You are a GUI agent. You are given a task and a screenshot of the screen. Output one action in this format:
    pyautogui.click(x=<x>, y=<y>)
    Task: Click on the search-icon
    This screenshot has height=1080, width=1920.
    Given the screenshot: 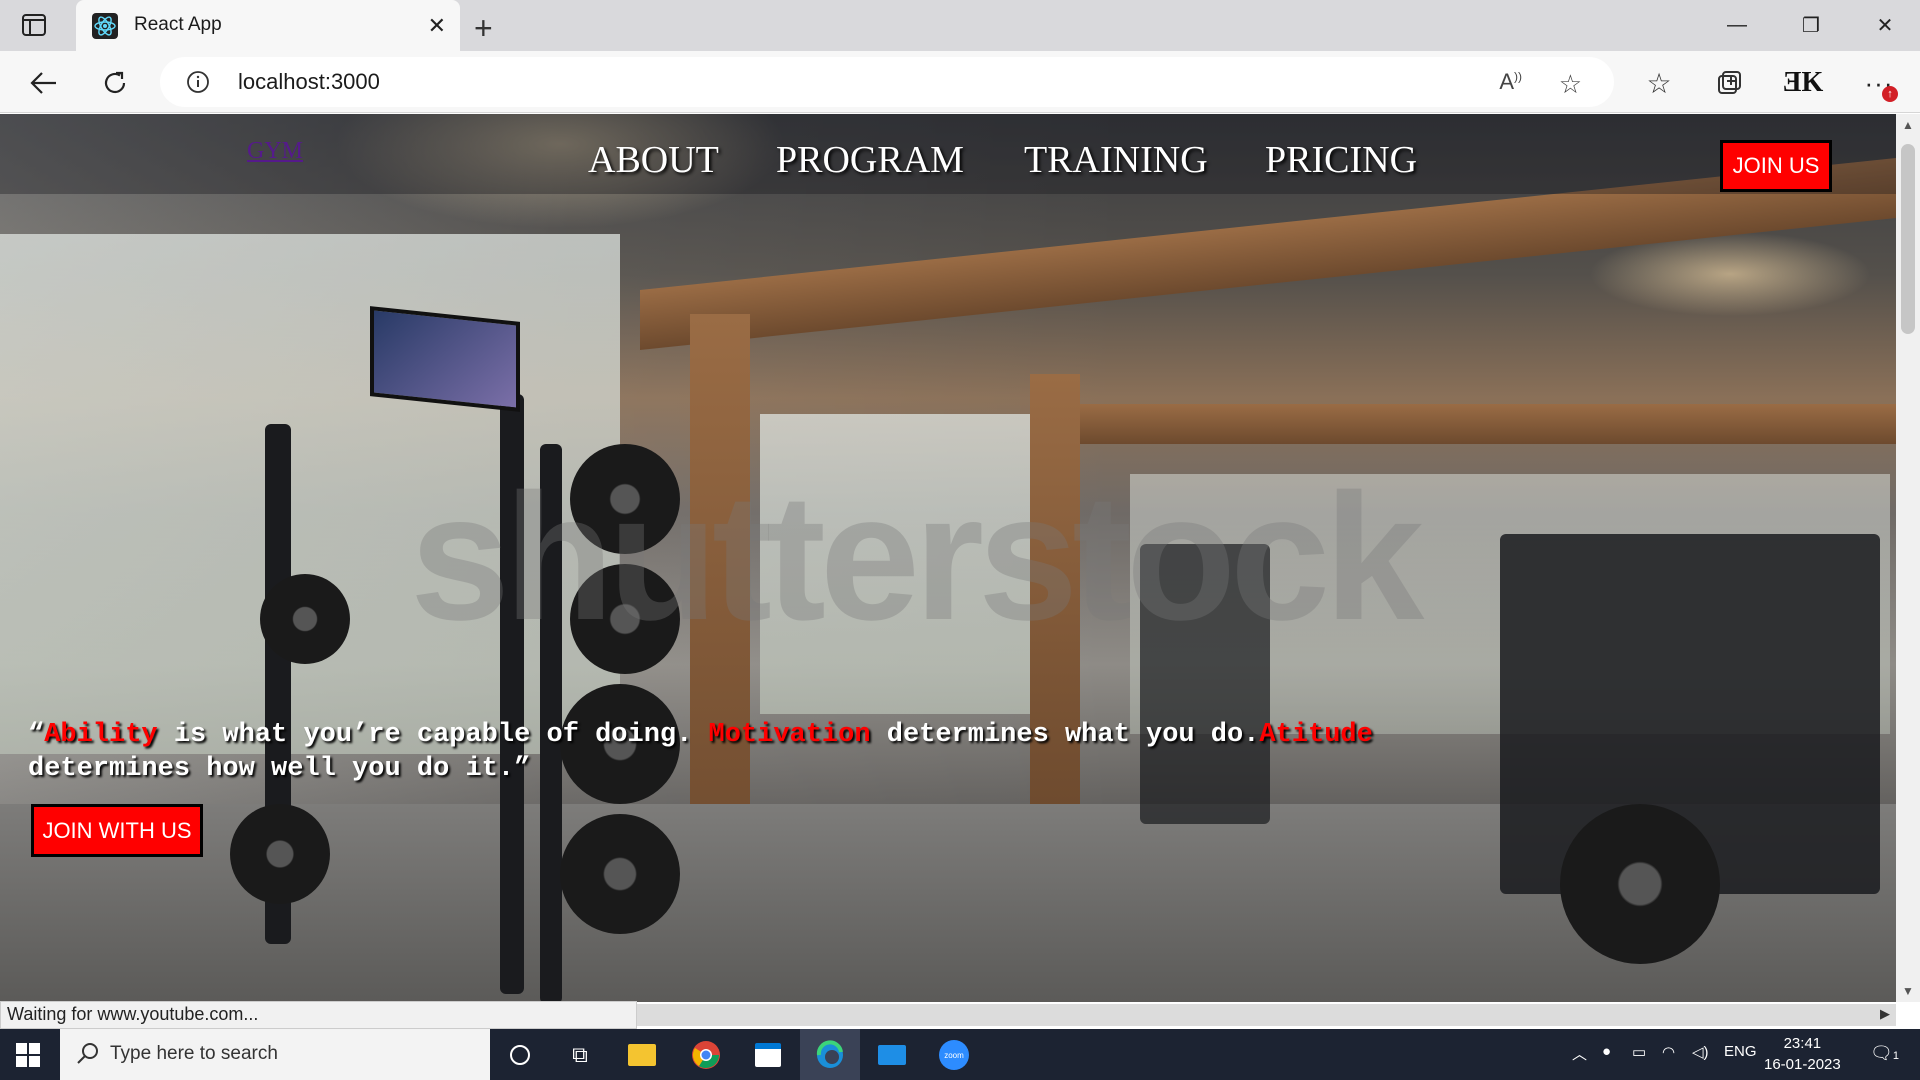 What is the action you would take?
    pyautogui.click(x=88, y=1055)
    